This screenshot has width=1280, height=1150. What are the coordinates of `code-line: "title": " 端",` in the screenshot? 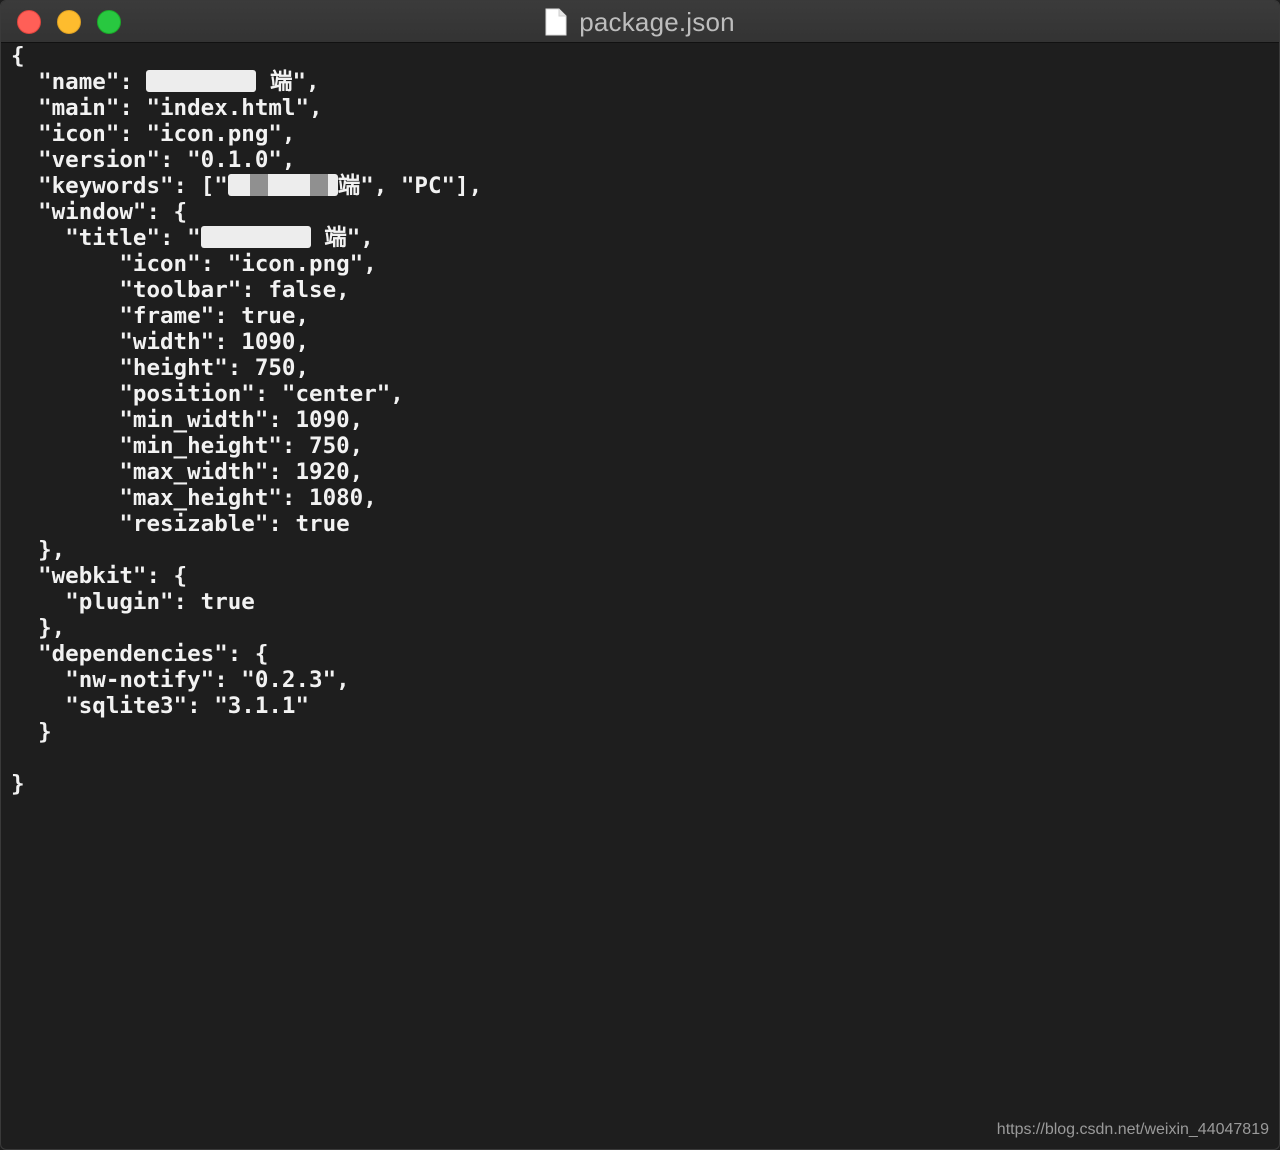 It's located at (645, 238).